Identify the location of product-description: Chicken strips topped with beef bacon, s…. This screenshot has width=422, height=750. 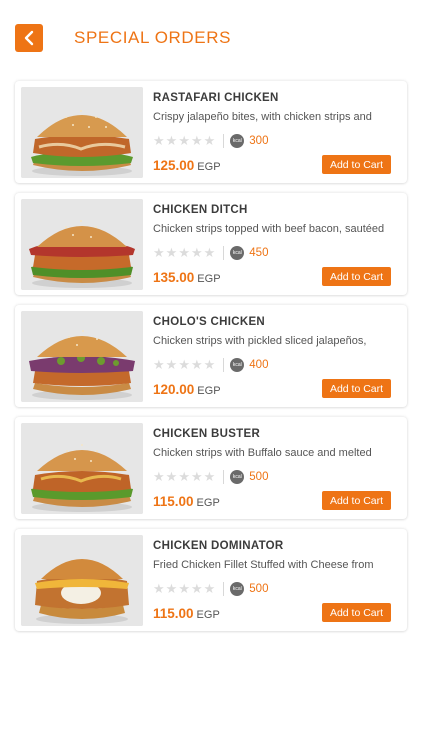
(269, 229).